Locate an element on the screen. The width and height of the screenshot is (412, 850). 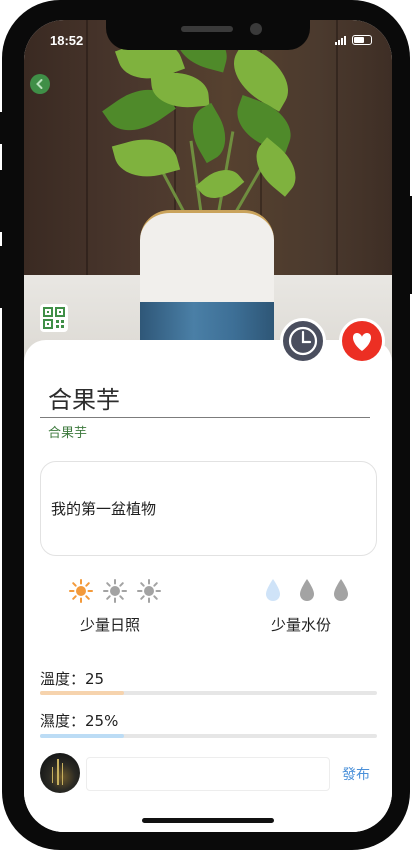
humidity-label: 濕度：25% is located at coordinates (79, 721).